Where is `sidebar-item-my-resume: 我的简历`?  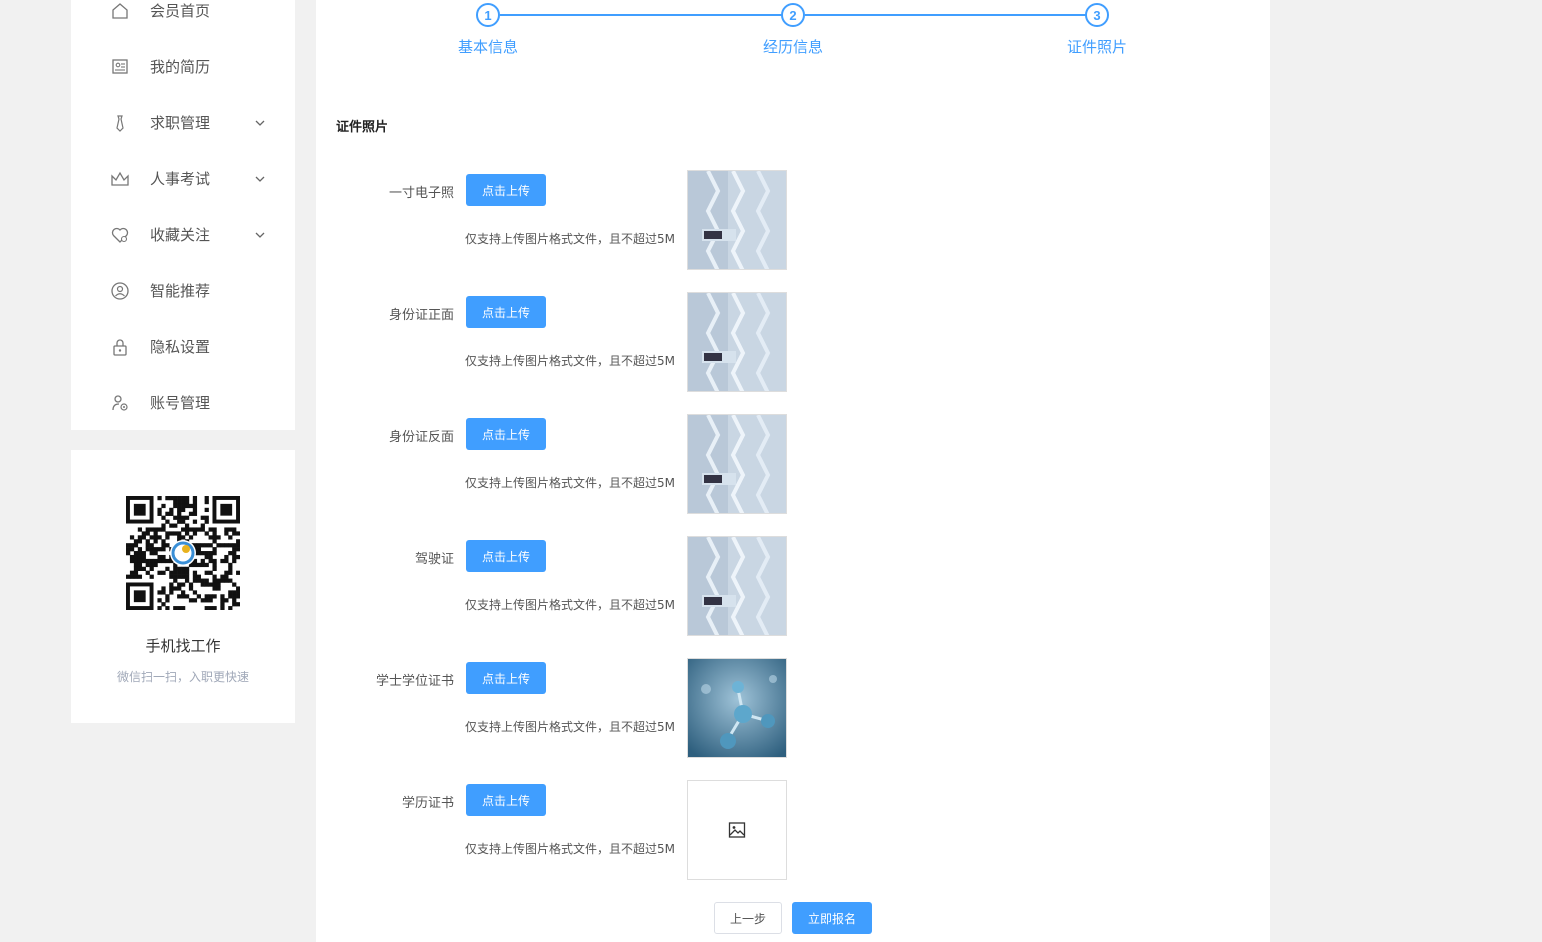 sidebar-item-my-resume: 我的简历 is located at coordinates (183, 67).